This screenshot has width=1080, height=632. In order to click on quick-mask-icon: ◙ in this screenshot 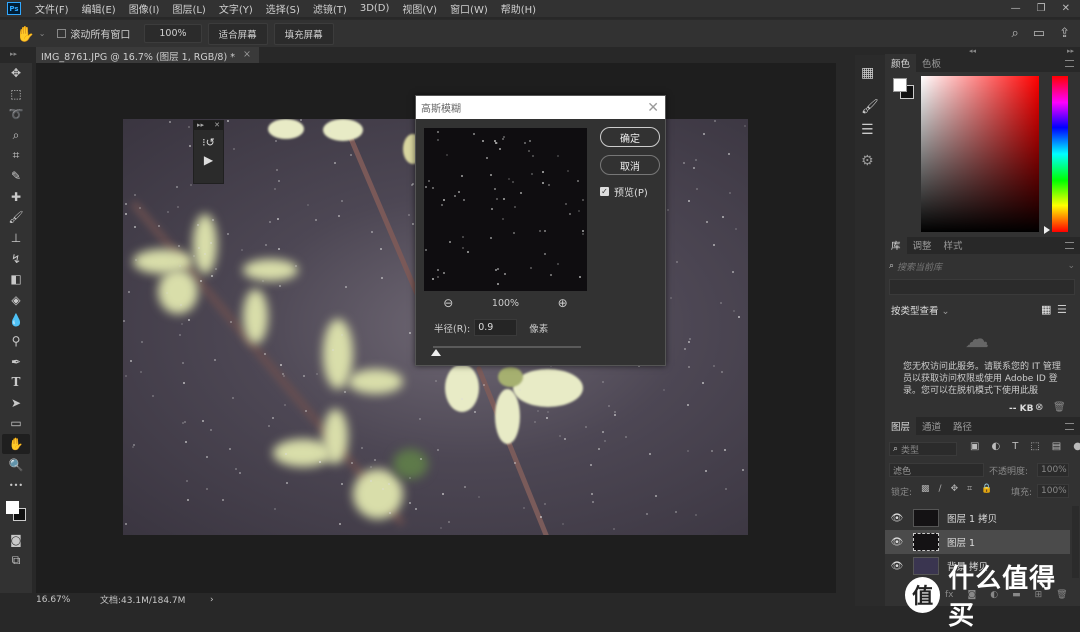, I will do `click(16, 539)`.